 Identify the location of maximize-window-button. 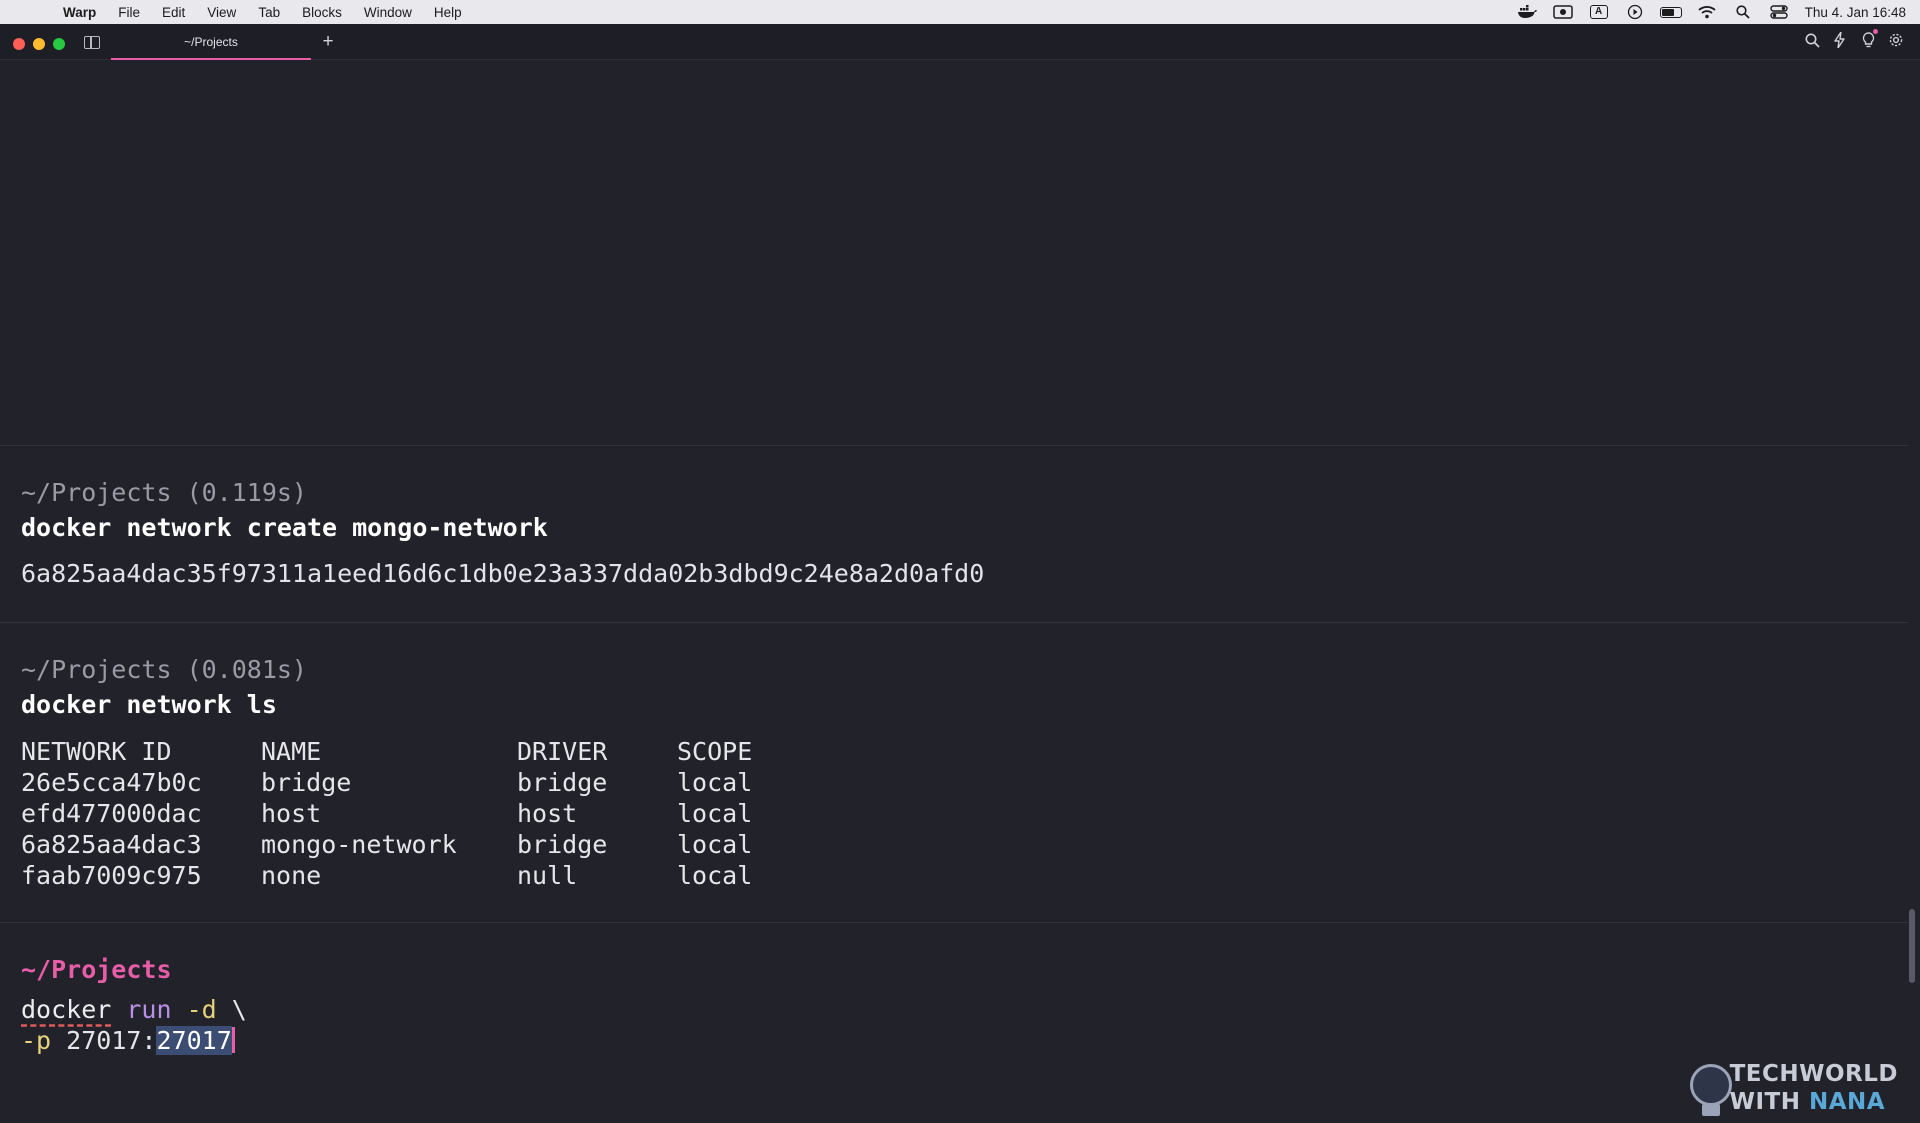
(59, 44).